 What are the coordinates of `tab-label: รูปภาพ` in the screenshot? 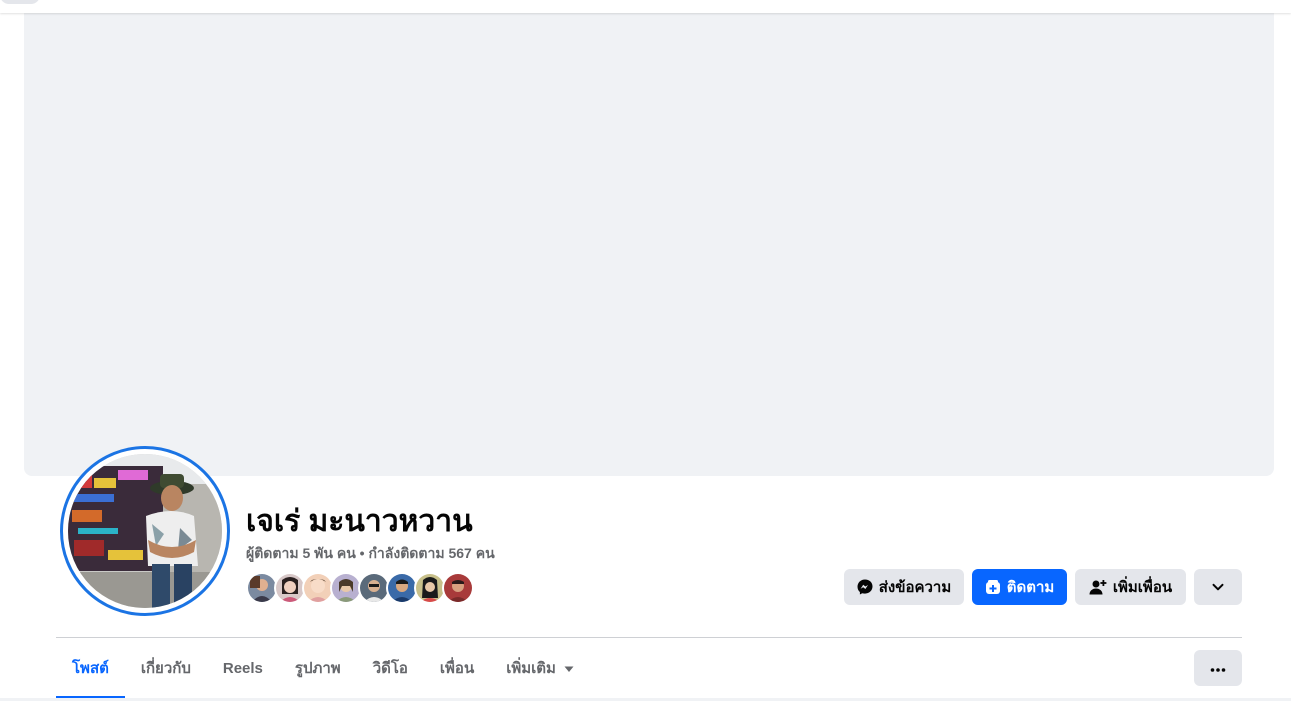 It's located at (317, 668).